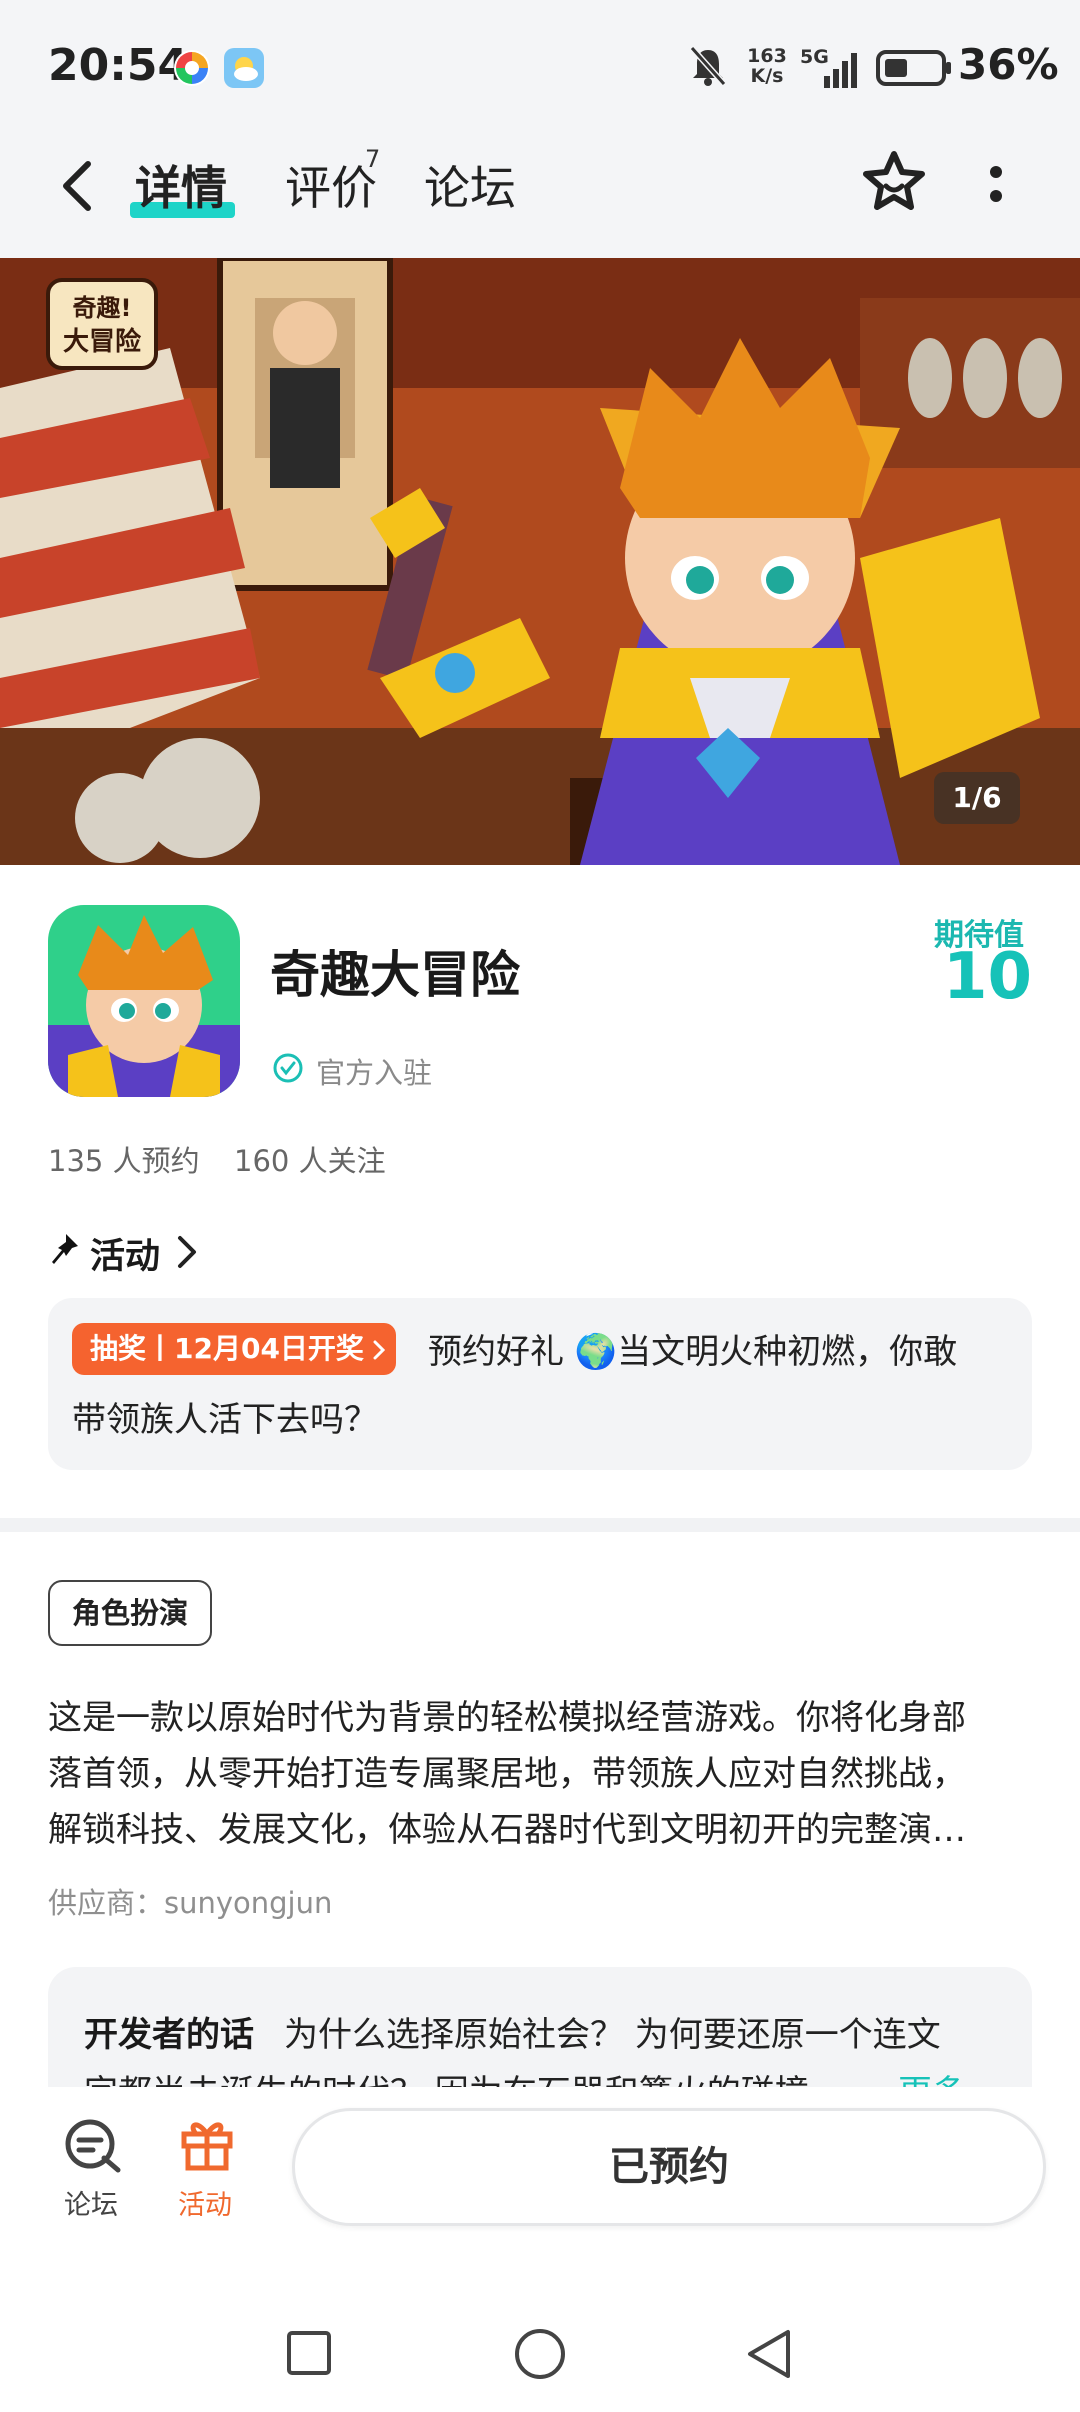 Image resolution: width=1080 pixels, height=2412 pixels. Describe the element at coordinates (64, 1252) in the screenshot. I see `pin-icon` at that location.